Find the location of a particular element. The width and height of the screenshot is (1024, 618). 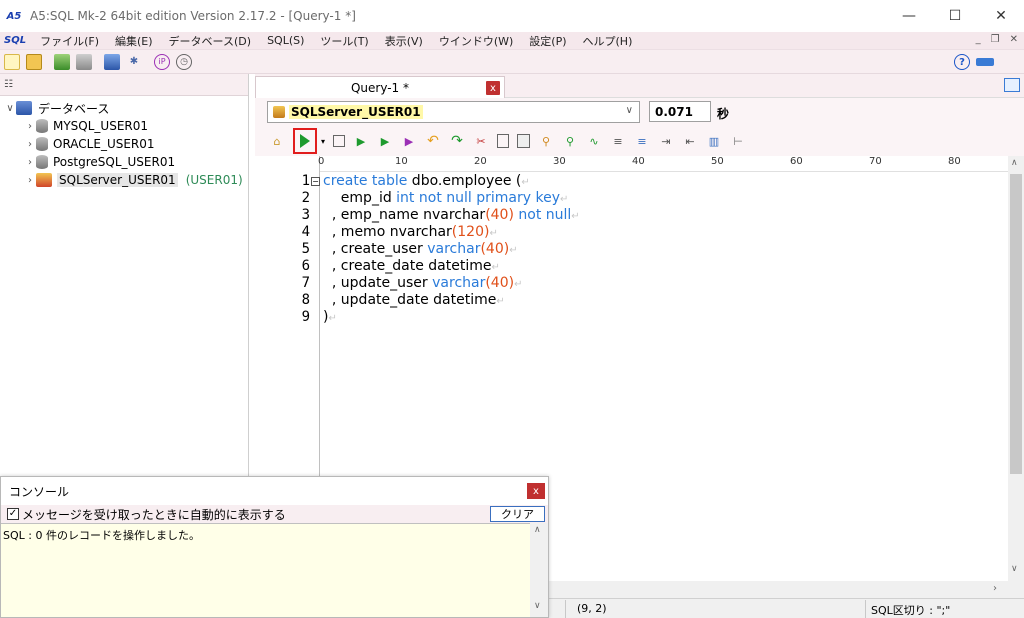

tree-item-label: PostgreSQL_USER01 is located at coordinates (114, 162).